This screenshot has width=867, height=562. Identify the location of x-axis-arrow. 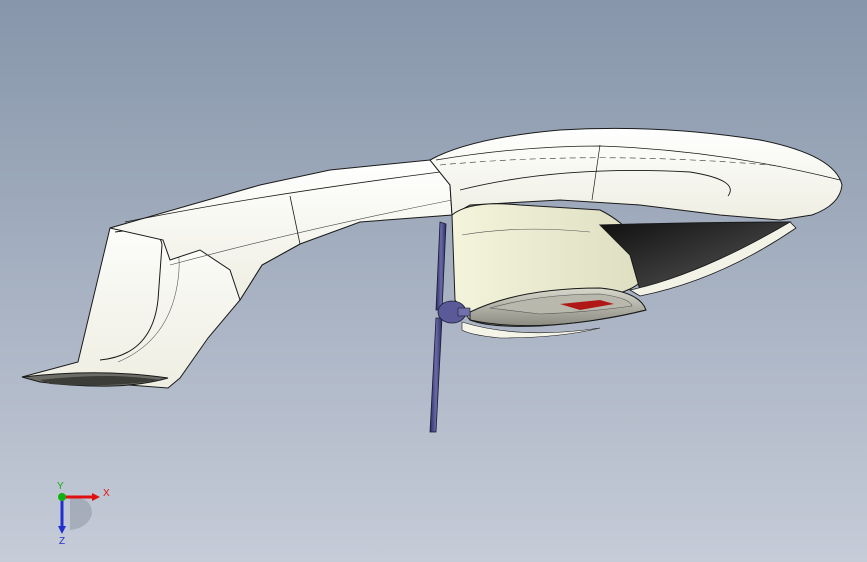
(96, 497).